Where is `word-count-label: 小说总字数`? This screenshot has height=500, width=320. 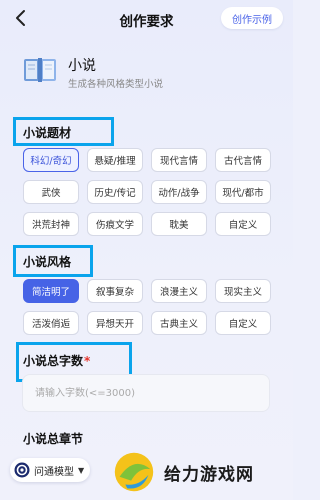
word-count-label: 小说总字数 is located at coordinates (53, 361).